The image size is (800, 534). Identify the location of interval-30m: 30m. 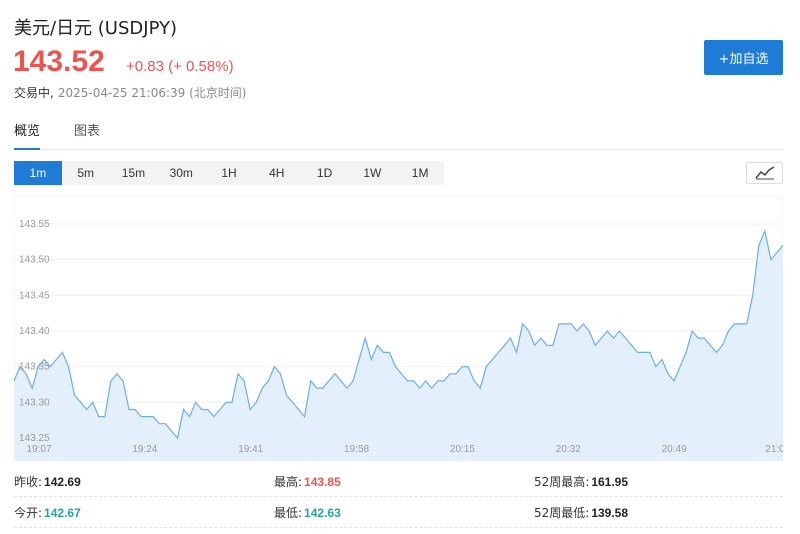
(181, 173).